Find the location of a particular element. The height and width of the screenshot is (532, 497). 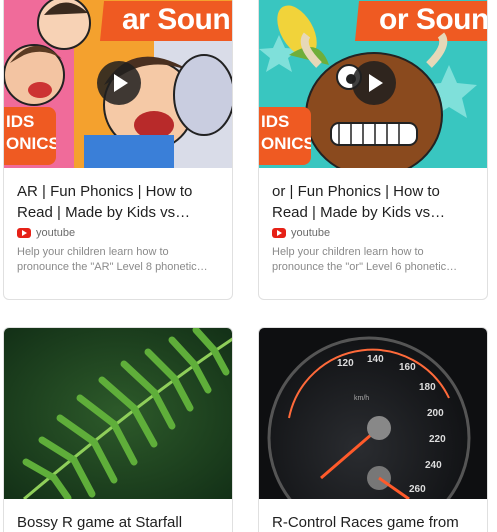

speedometer-image: 120 140 160 180 200 220 240 260 km/h is located at coordinates (373, 413).